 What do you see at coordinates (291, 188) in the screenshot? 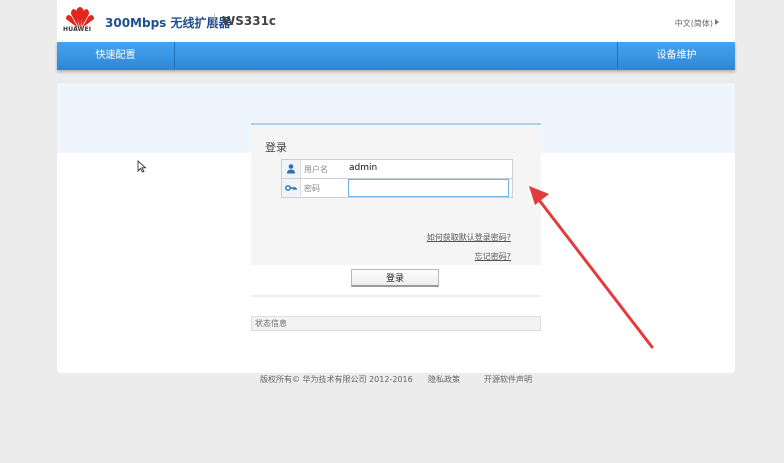
I see `key-icon` at bounding box center [291, 188].